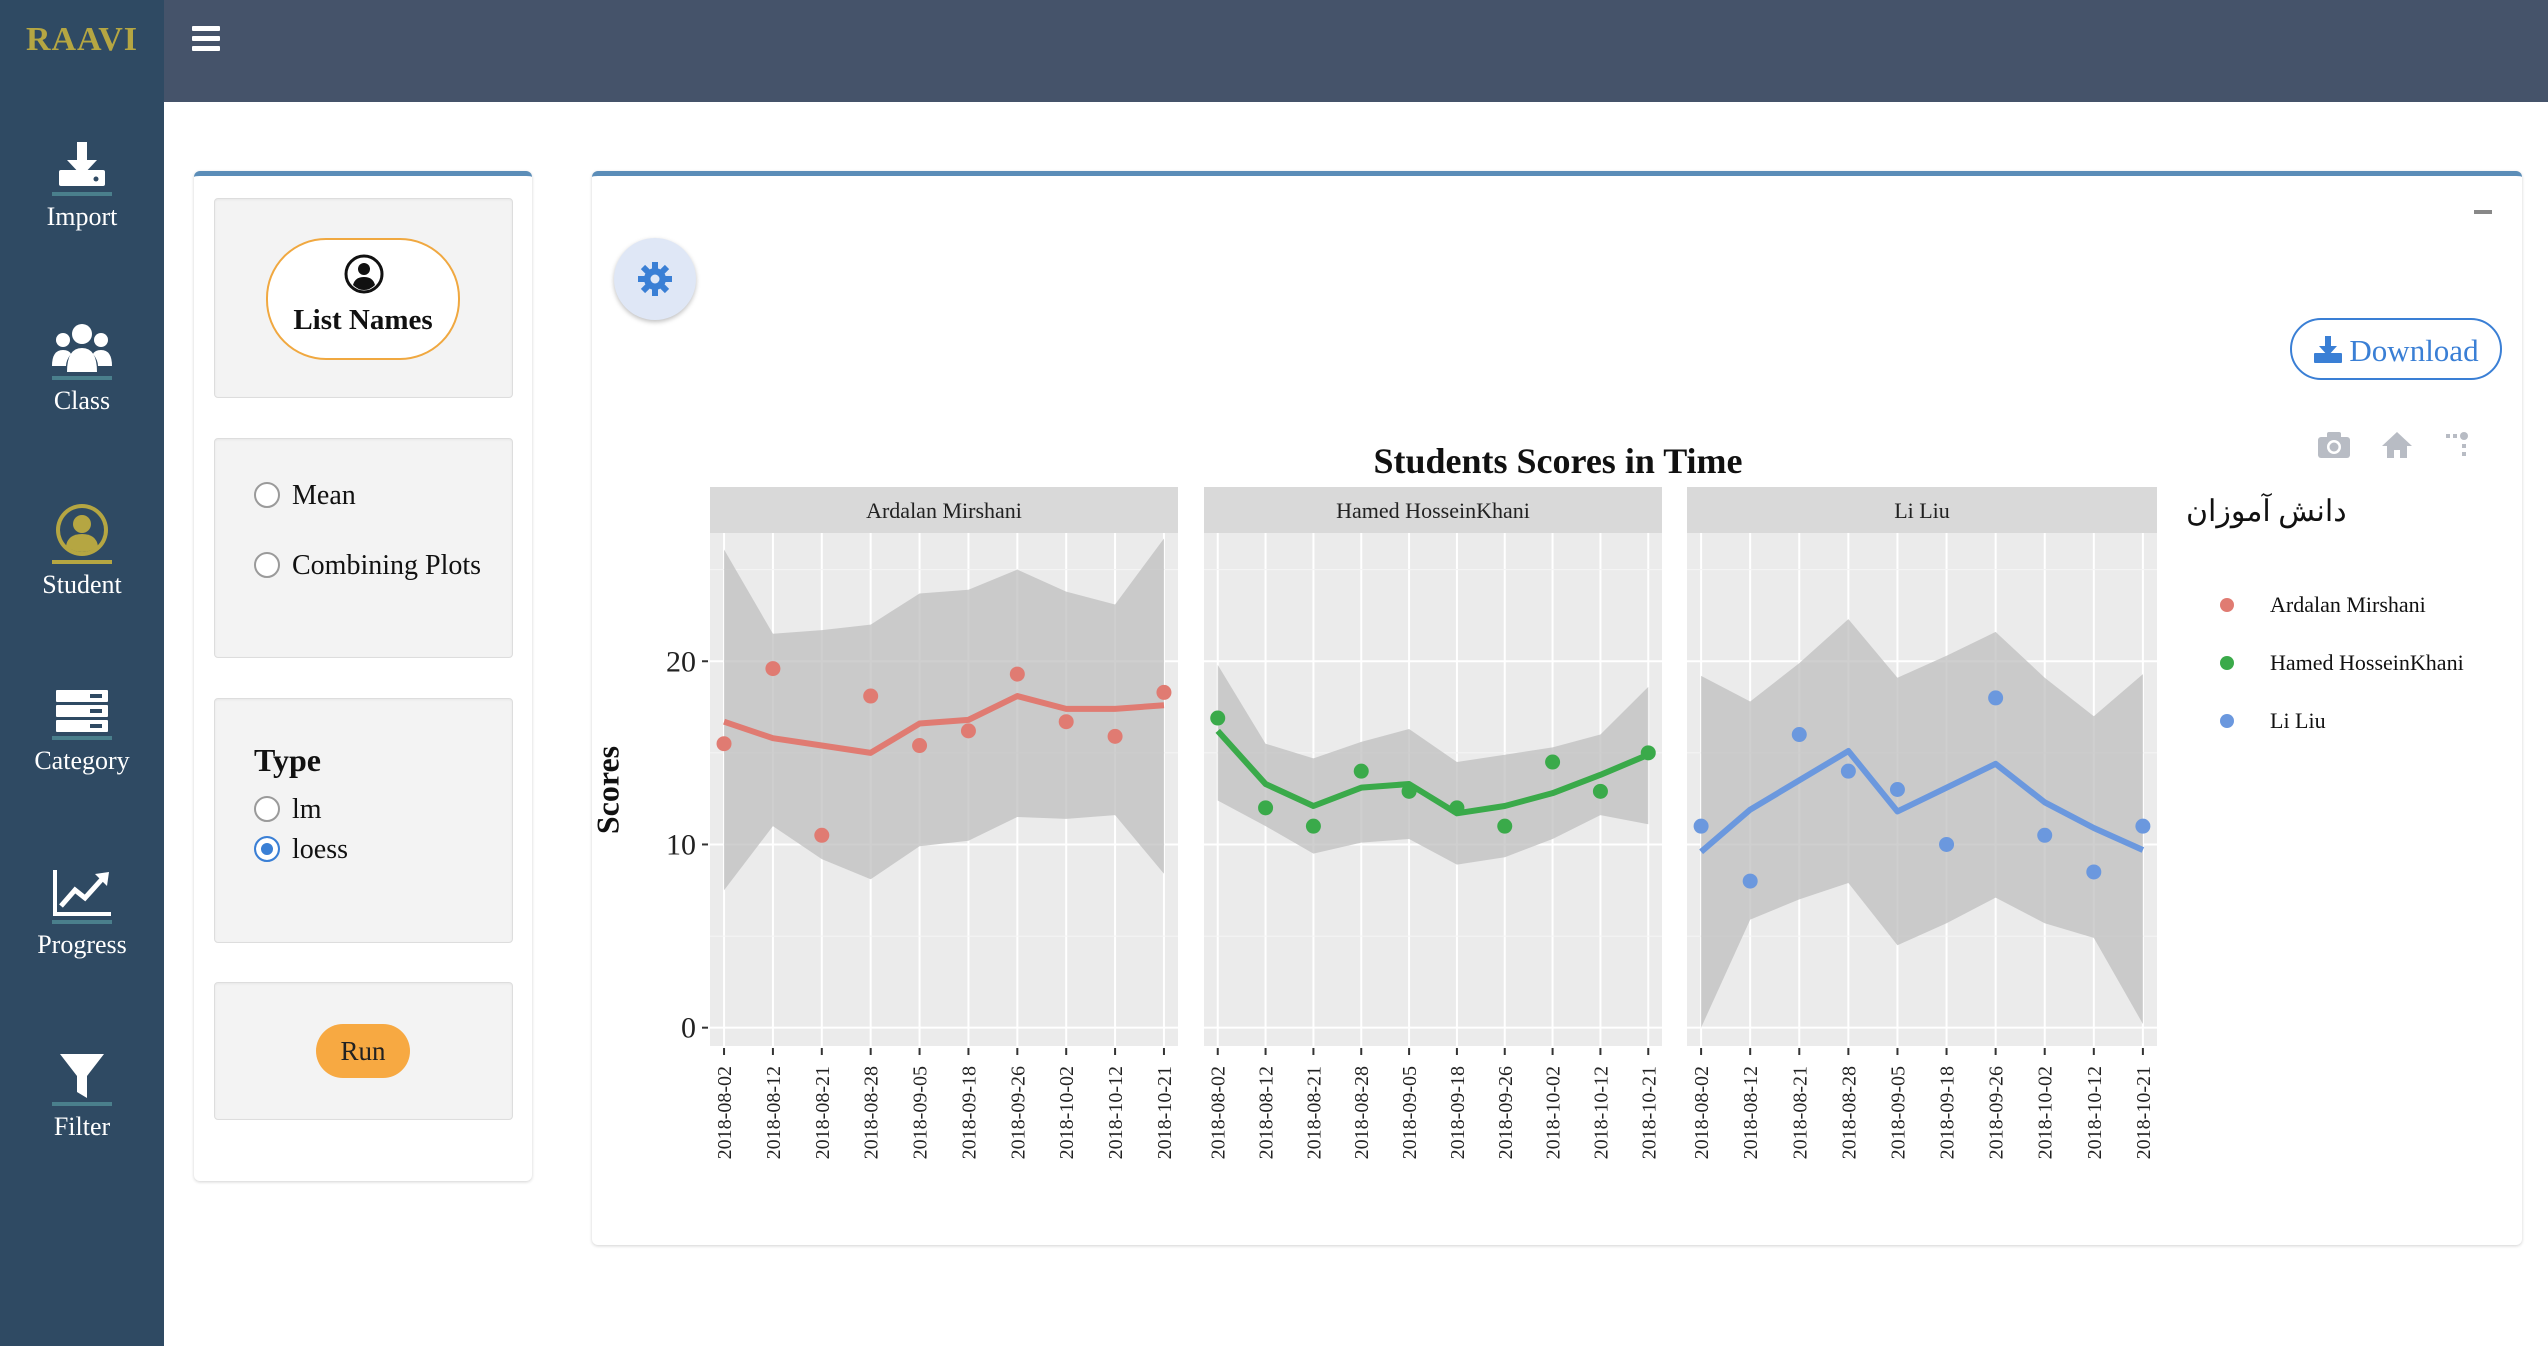 Image resolution: width=2548 pixels, height=1346 pixels. I want to click on legend-title: دانش آموزان, so click(2266, 511).